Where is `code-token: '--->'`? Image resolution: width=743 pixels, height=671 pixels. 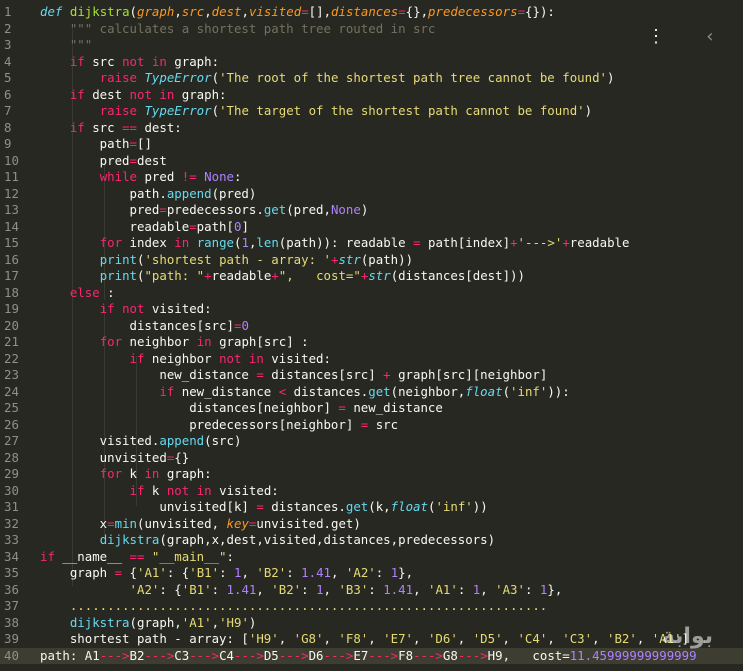 code-token: '--->' is located at coordinates (540, 242).